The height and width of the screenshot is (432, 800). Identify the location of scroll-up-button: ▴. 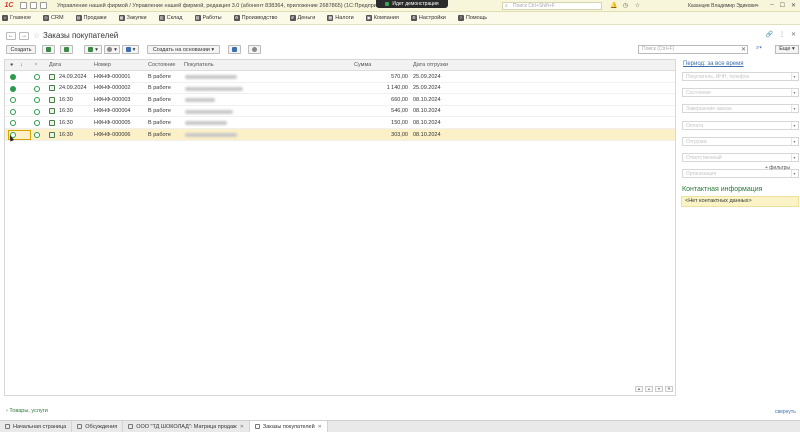
(649, 389).